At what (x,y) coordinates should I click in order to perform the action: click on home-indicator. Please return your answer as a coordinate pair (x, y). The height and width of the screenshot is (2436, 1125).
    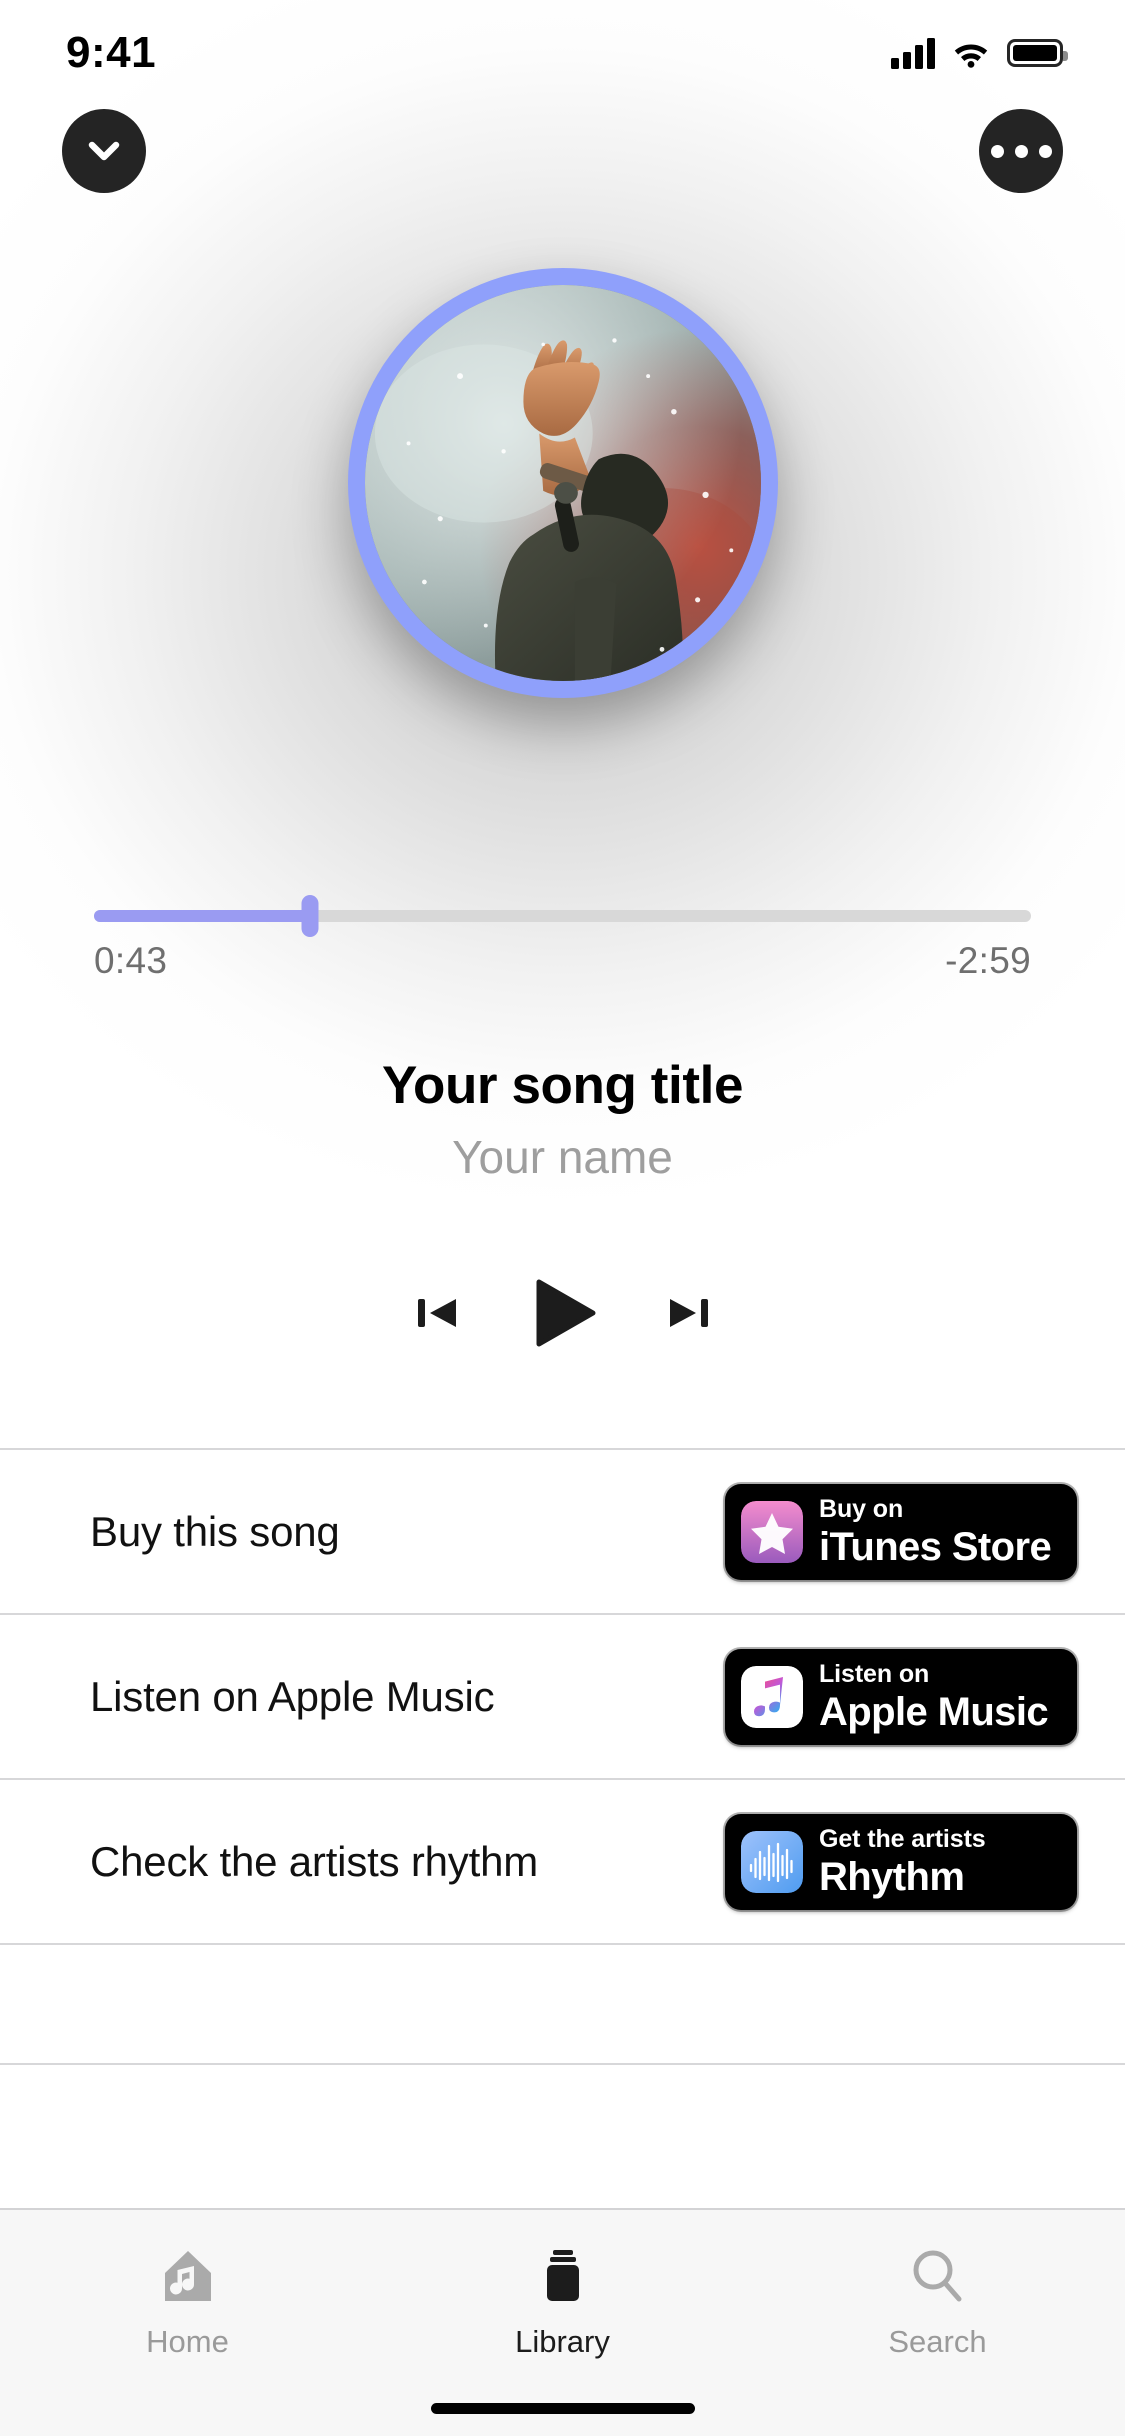
    Looking at the image, I should click on (562, 2408).